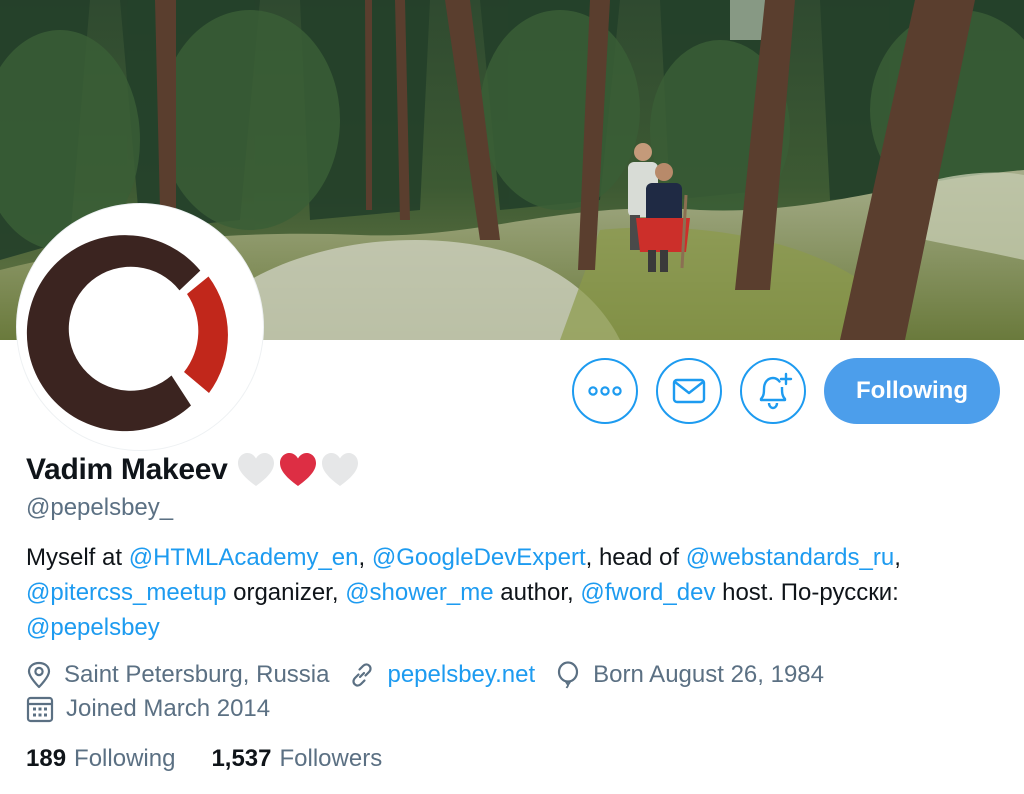  I want to click on mention-link: @pitercss_meetup, so click(126, 592).